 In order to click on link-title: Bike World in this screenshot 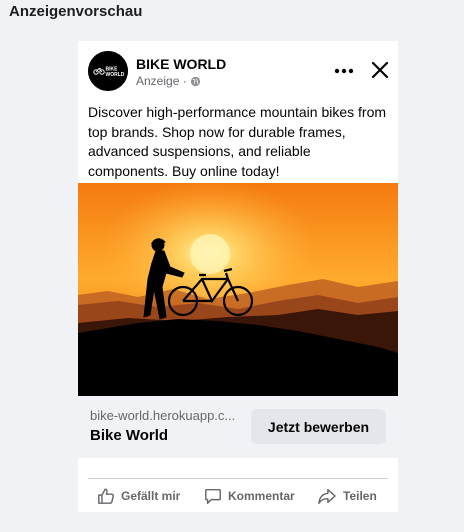, I will do `click(129, 435)`.